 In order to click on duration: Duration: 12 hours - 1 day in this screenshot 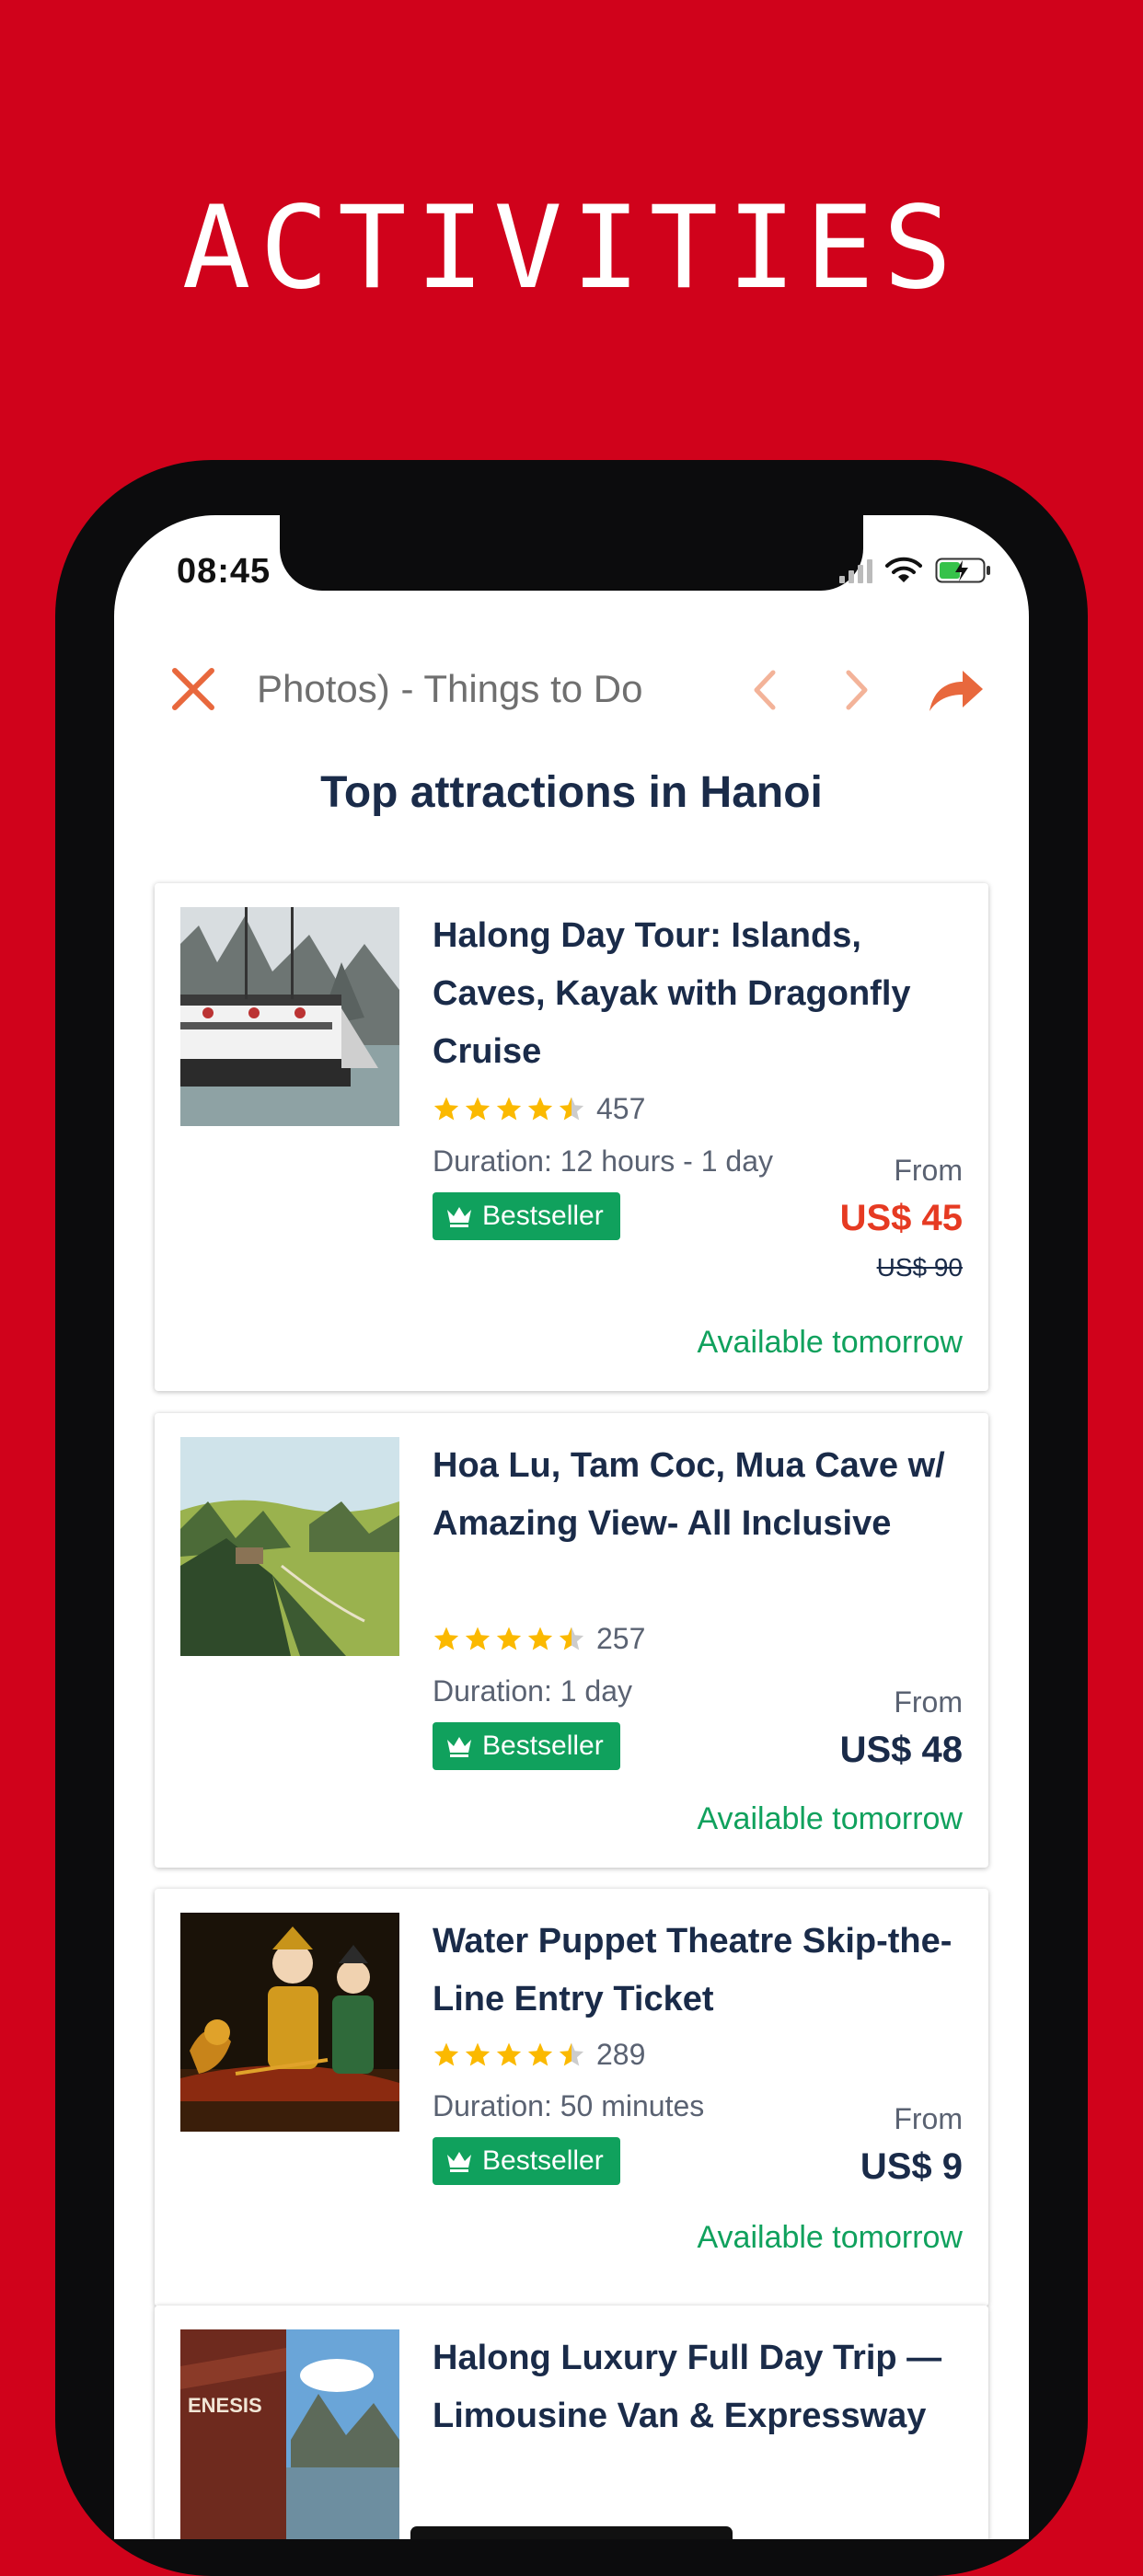, I will do `click(603, 1161)`.